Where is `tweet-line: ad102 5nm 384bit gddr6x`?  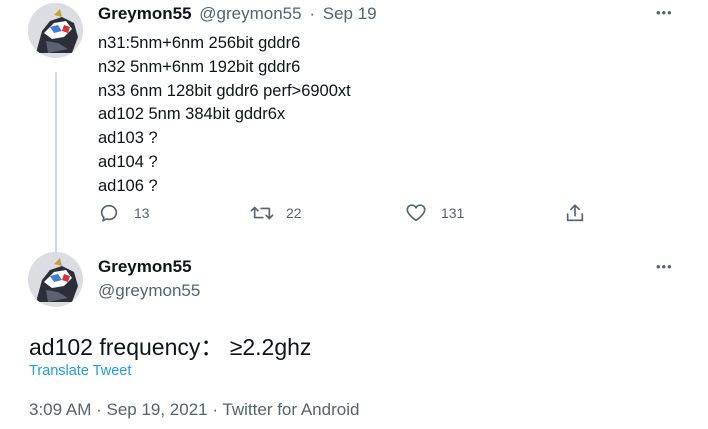
tweet-line: ad102 5nm 384bit gddr6x is located at coordinates (192, 114).